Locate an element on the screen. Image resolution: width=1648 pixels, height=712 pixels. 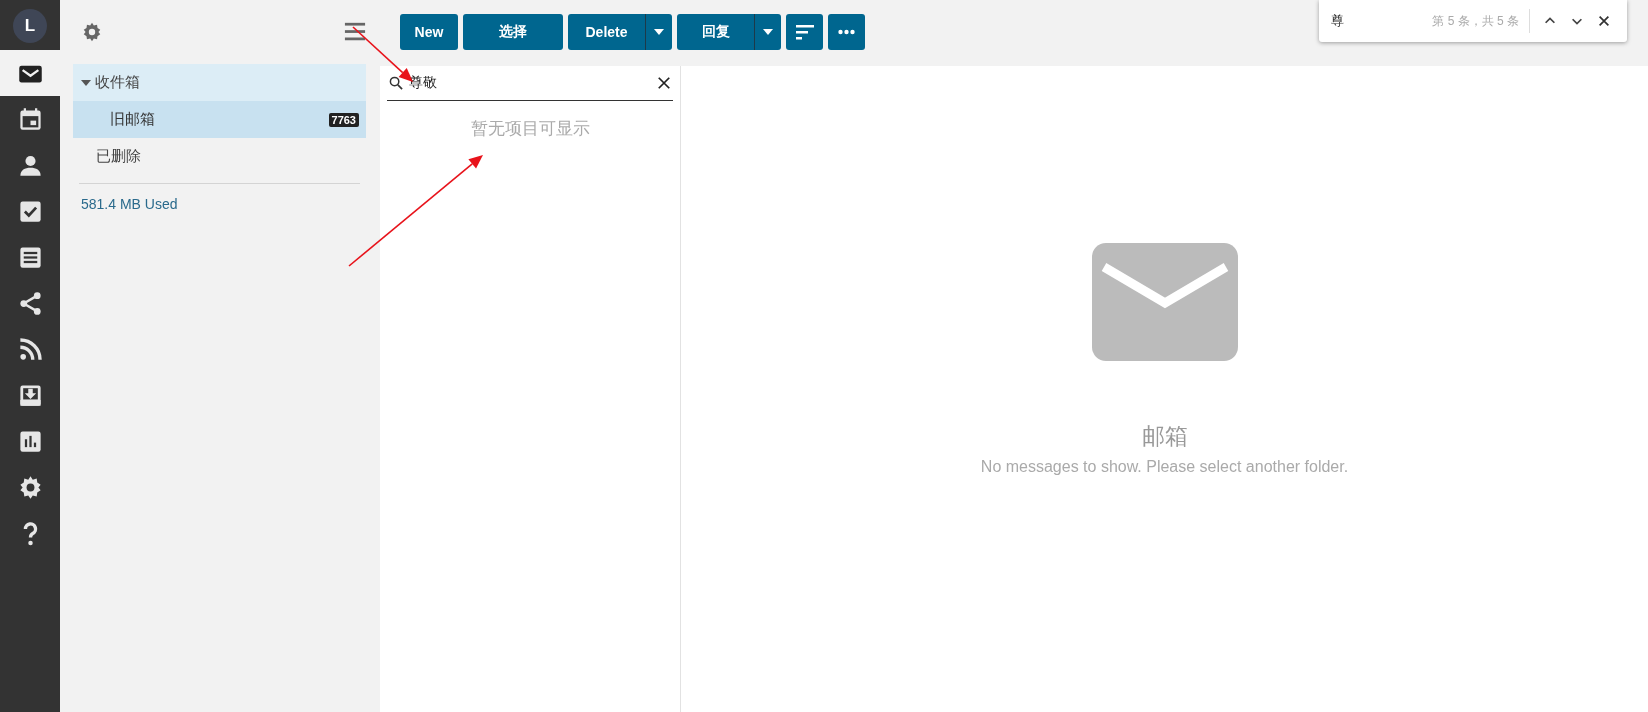
more-button is located at coordinates (846, 32).